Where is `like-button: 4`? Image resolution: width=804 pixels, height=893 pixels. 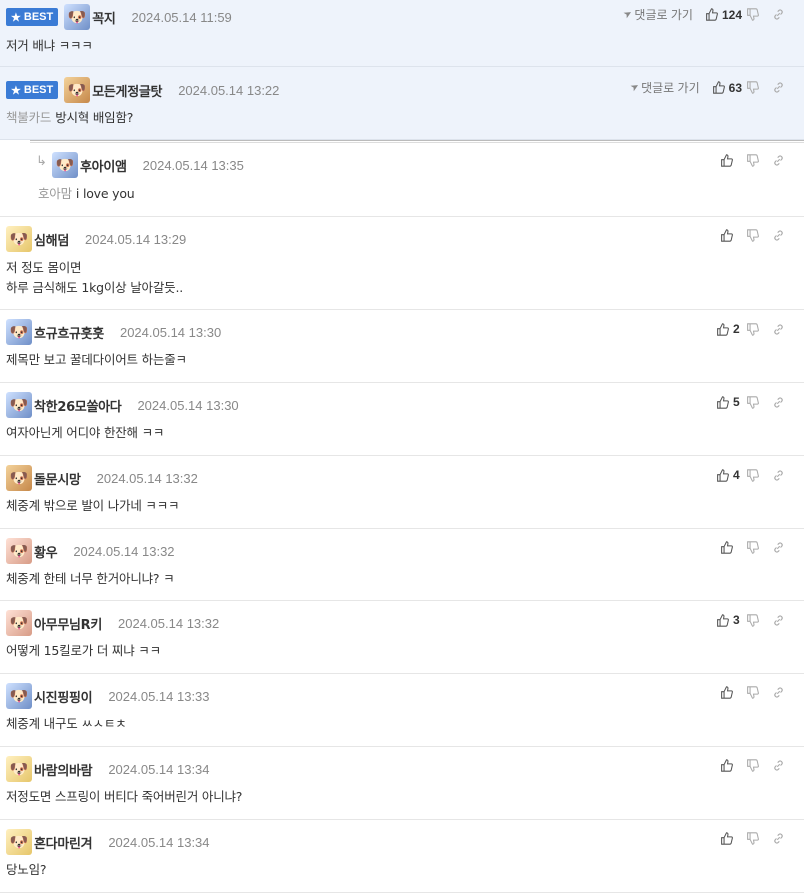
like-button: 4 is located at coordinates (729, 475).